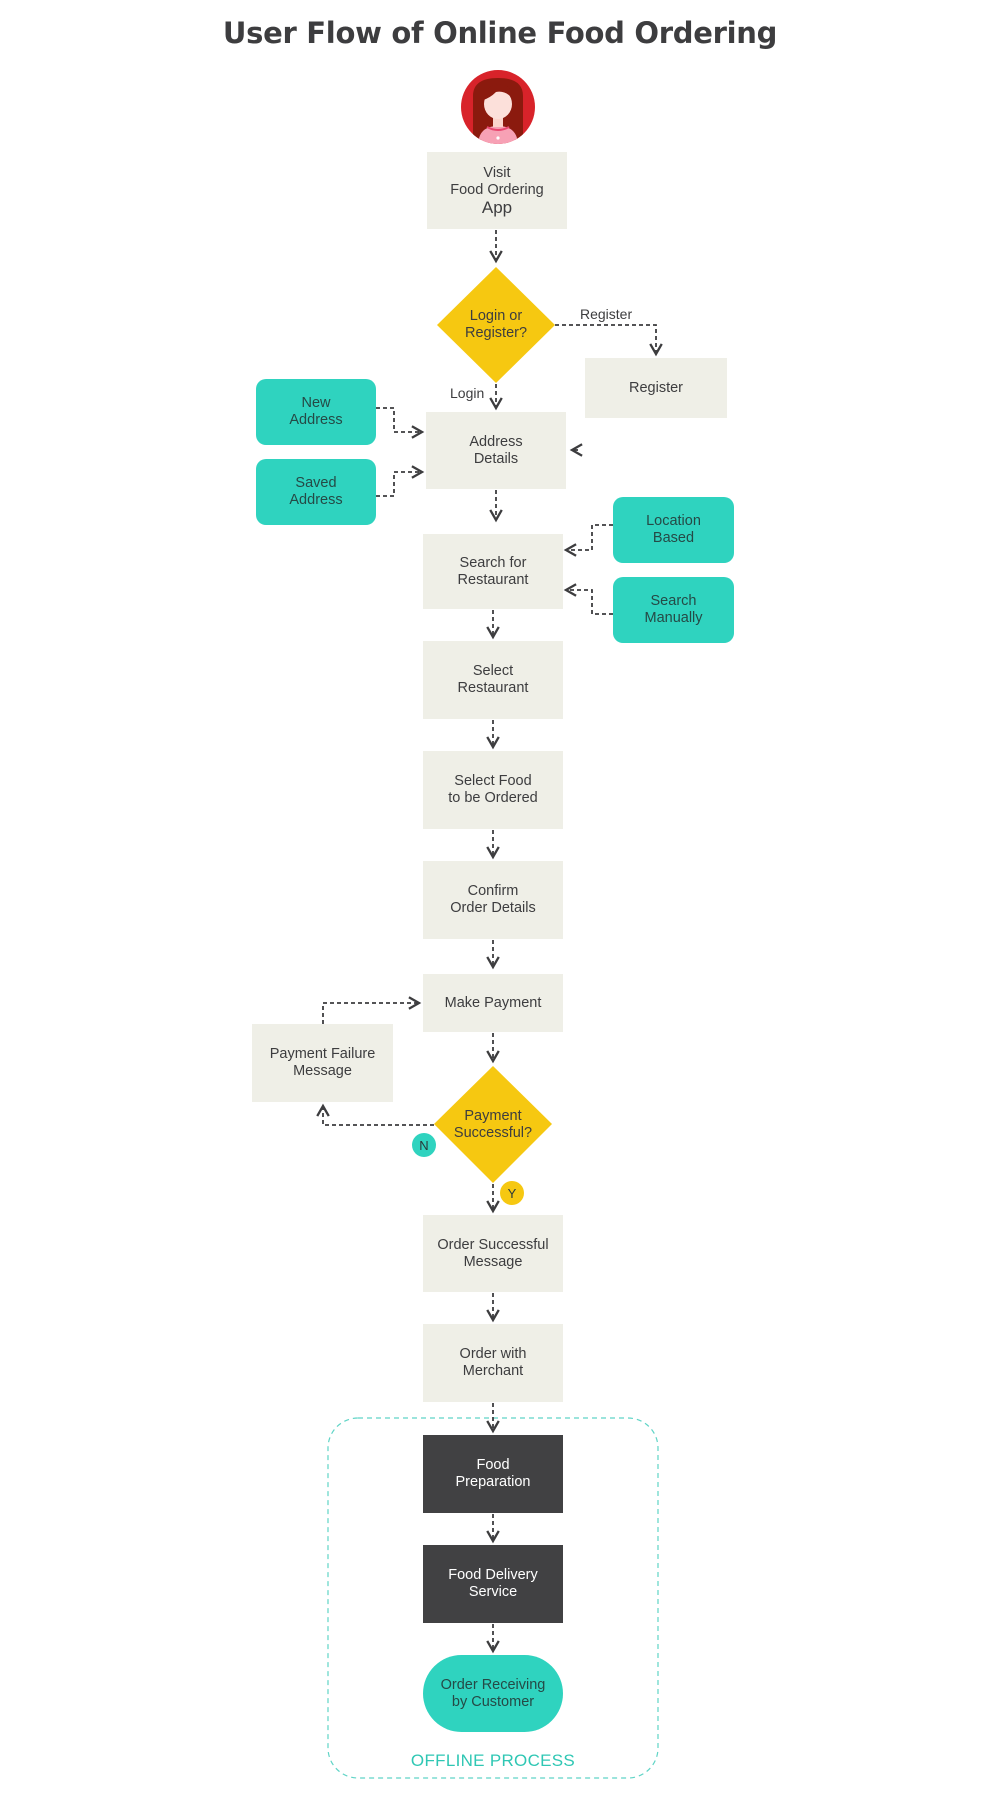 The width and height of the screenshot is (1000, 1800). I want to click on search-manually-node: Search Manually, so click(673, 610).